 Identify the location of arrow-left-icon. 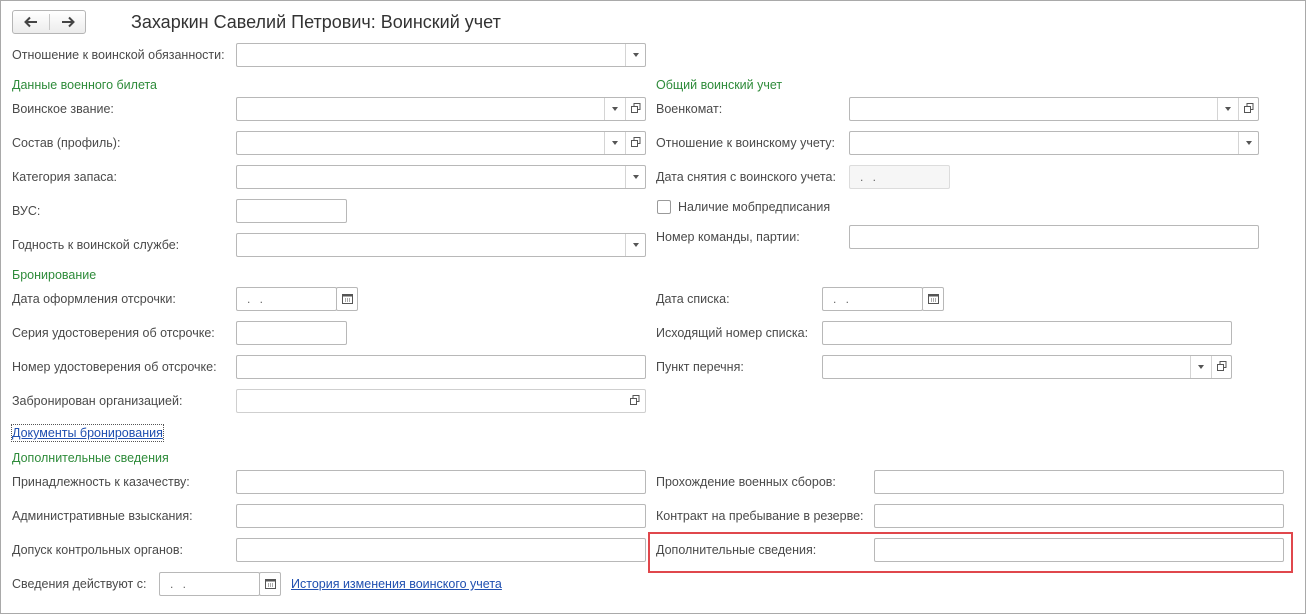
(30, 22).